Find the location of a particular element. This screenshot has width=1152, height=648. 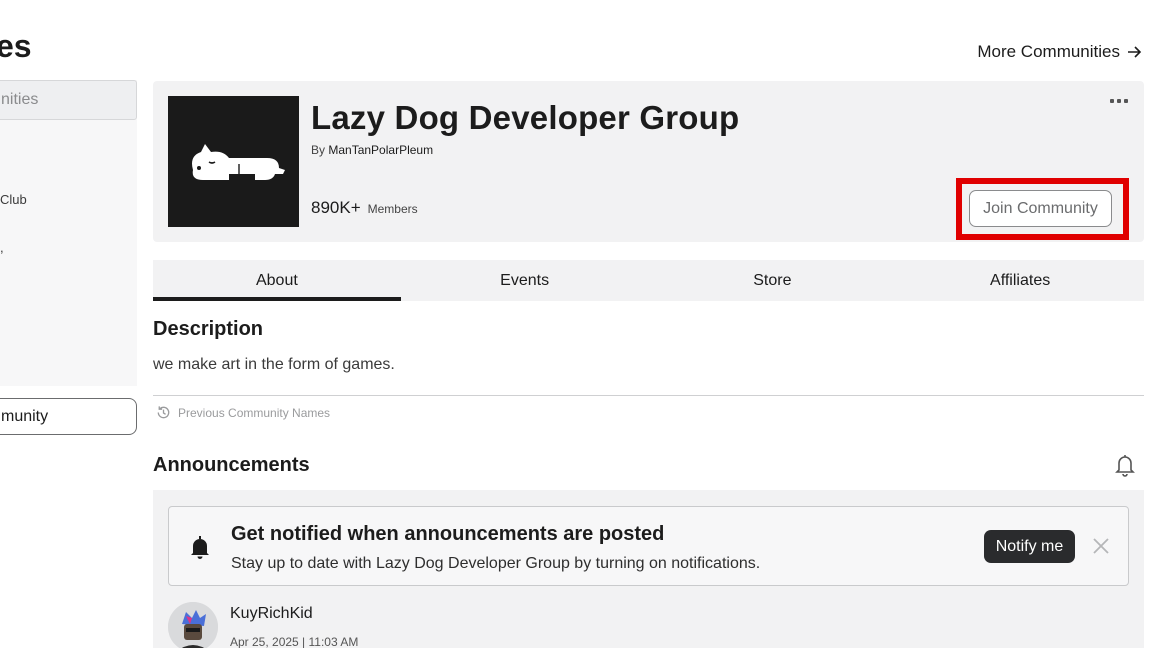

previous-names-link: Previous Community Names is located at coordinates (242, 412).